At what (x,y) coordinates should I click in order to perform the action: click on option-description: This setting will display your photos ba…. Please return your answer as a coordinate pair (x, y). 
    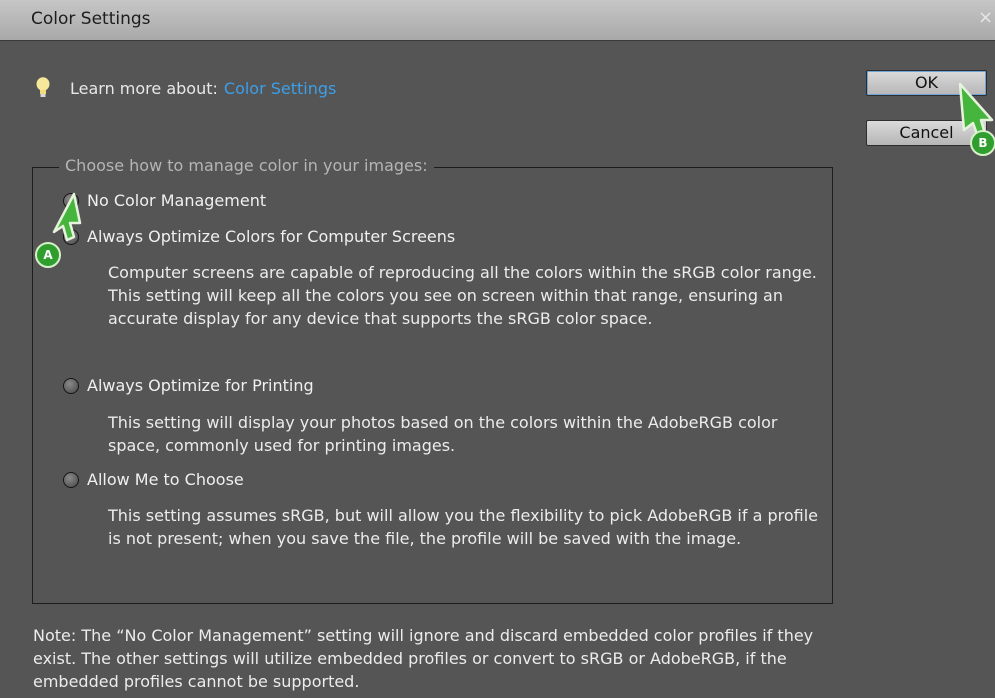
    Looking at the image, I should click on (443, 434).